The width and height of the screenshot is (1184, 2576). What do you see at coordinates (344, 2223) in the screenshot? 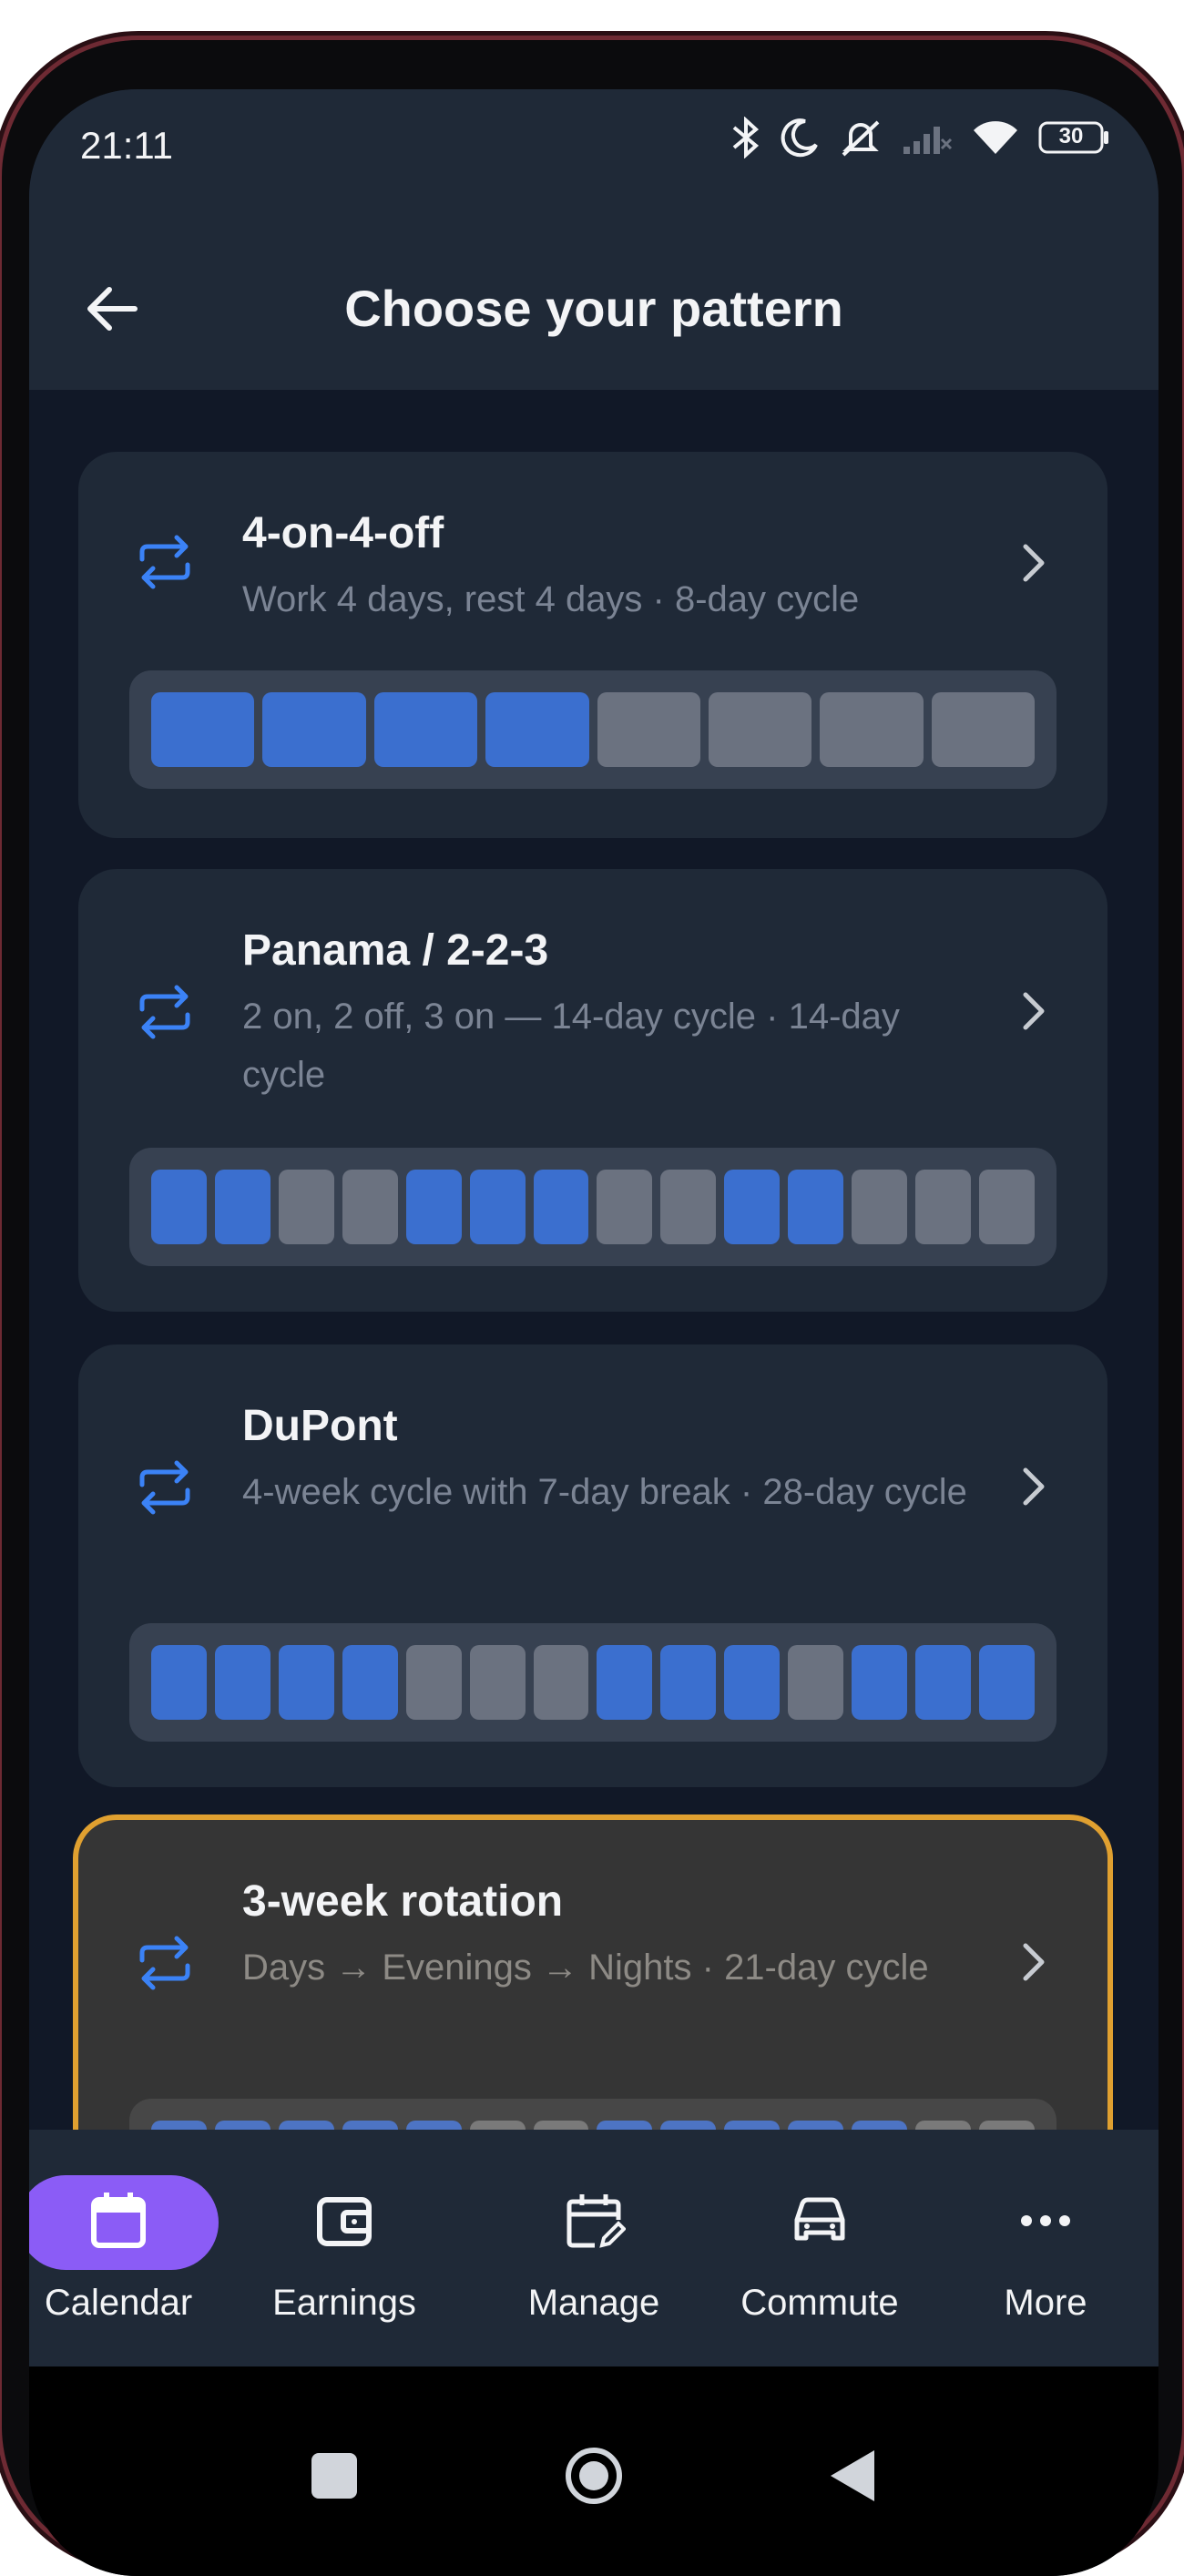
I see `wallet-icon` at bounding box center [344, 2223].